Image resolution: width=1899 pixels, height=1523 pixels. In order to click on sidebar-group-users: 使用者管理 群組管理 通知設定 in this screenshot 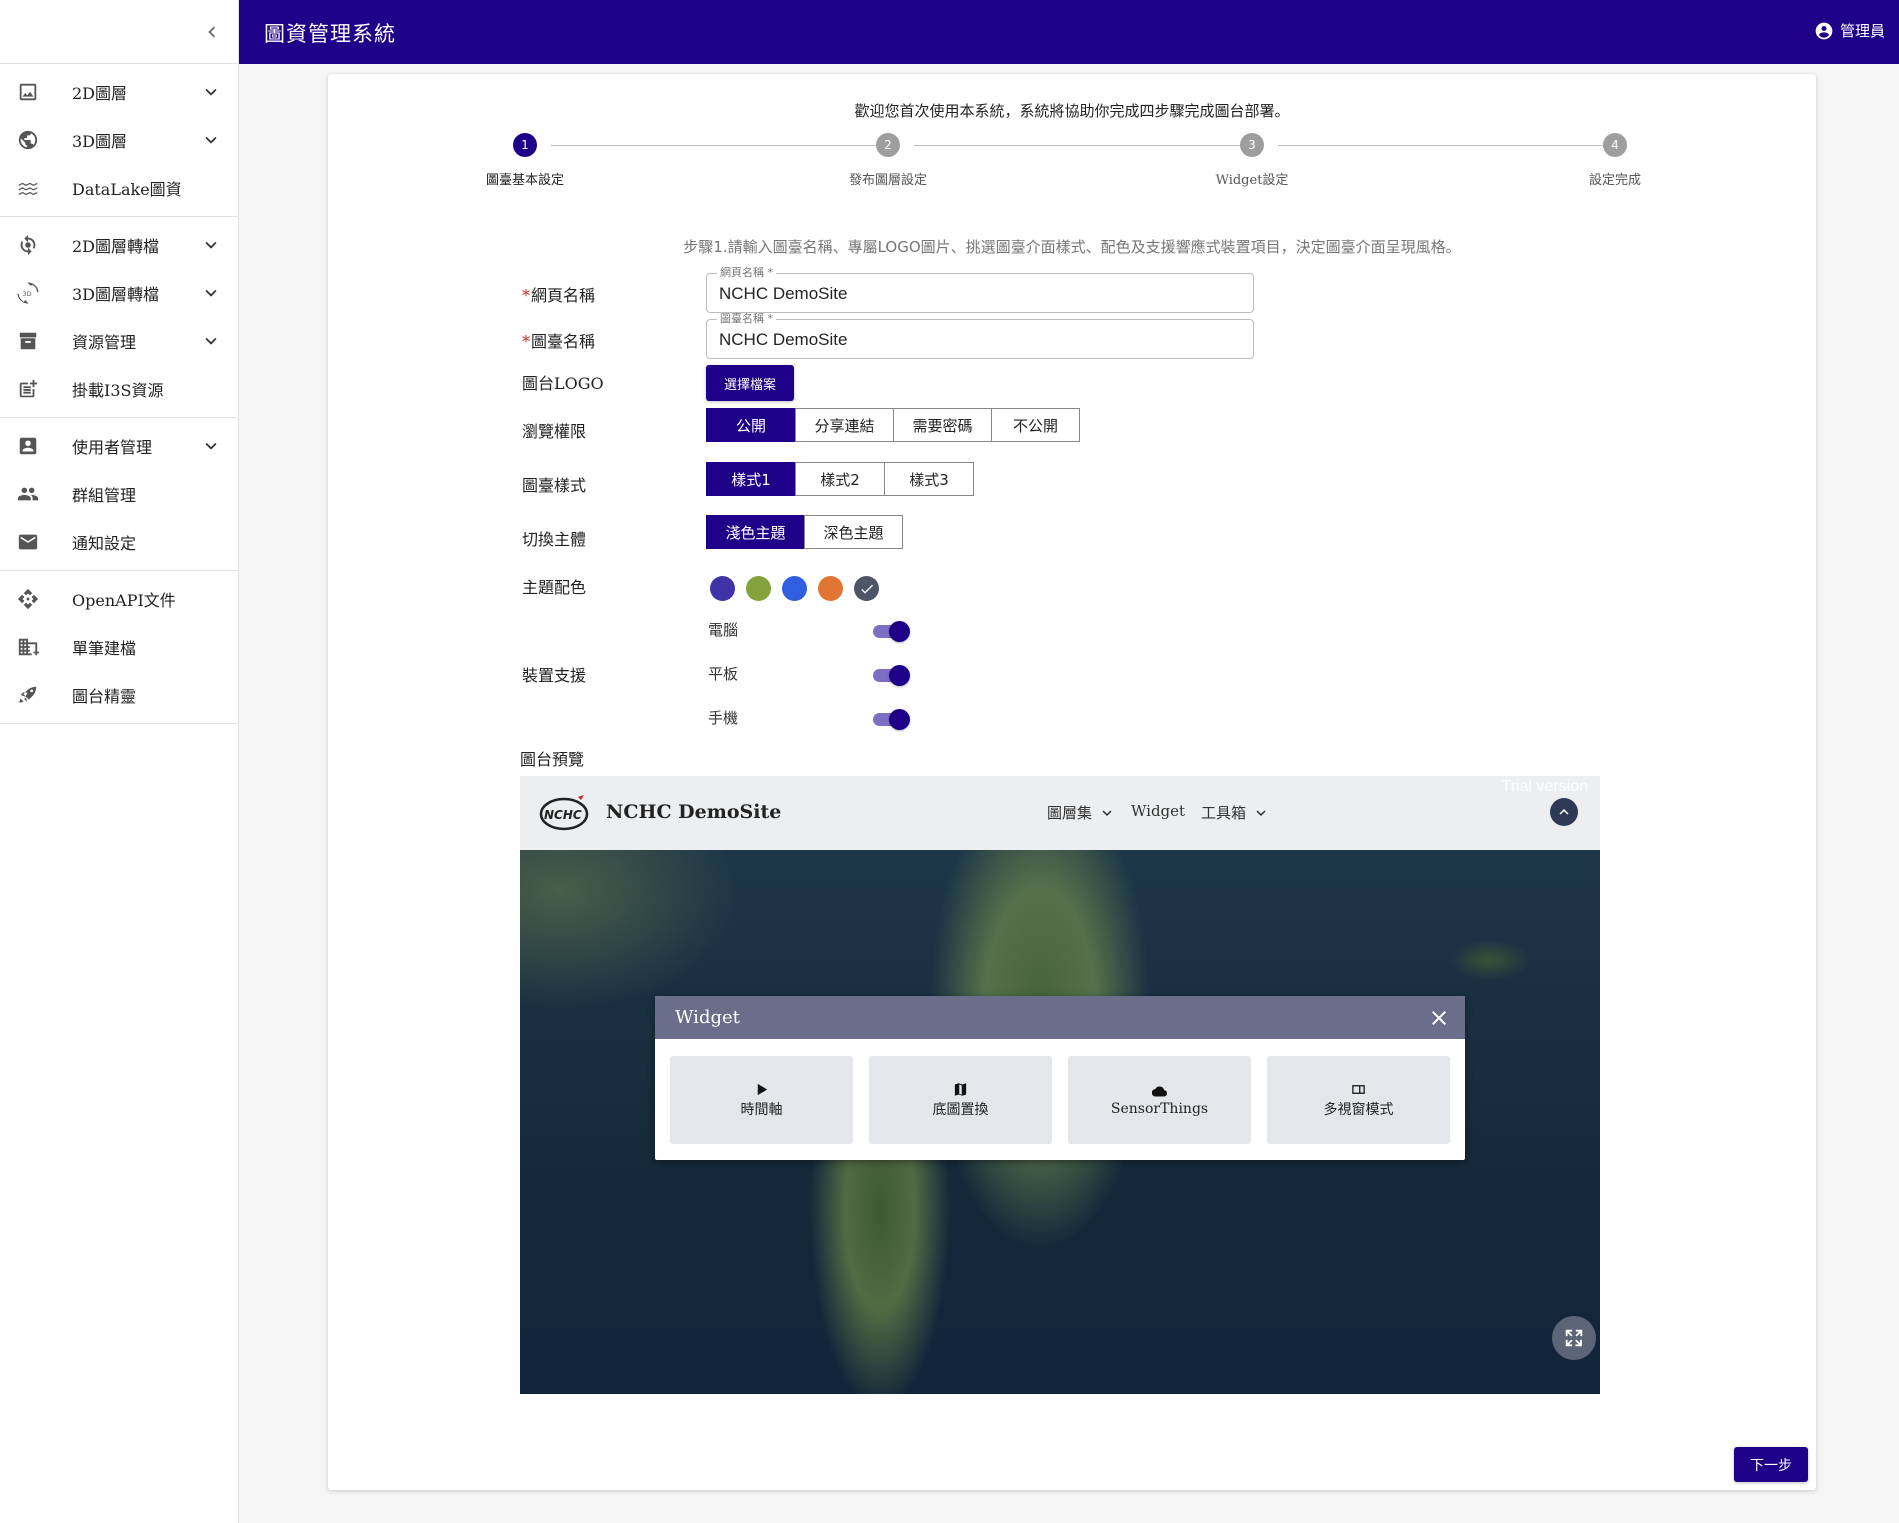, I will do `click(119, 494)`.